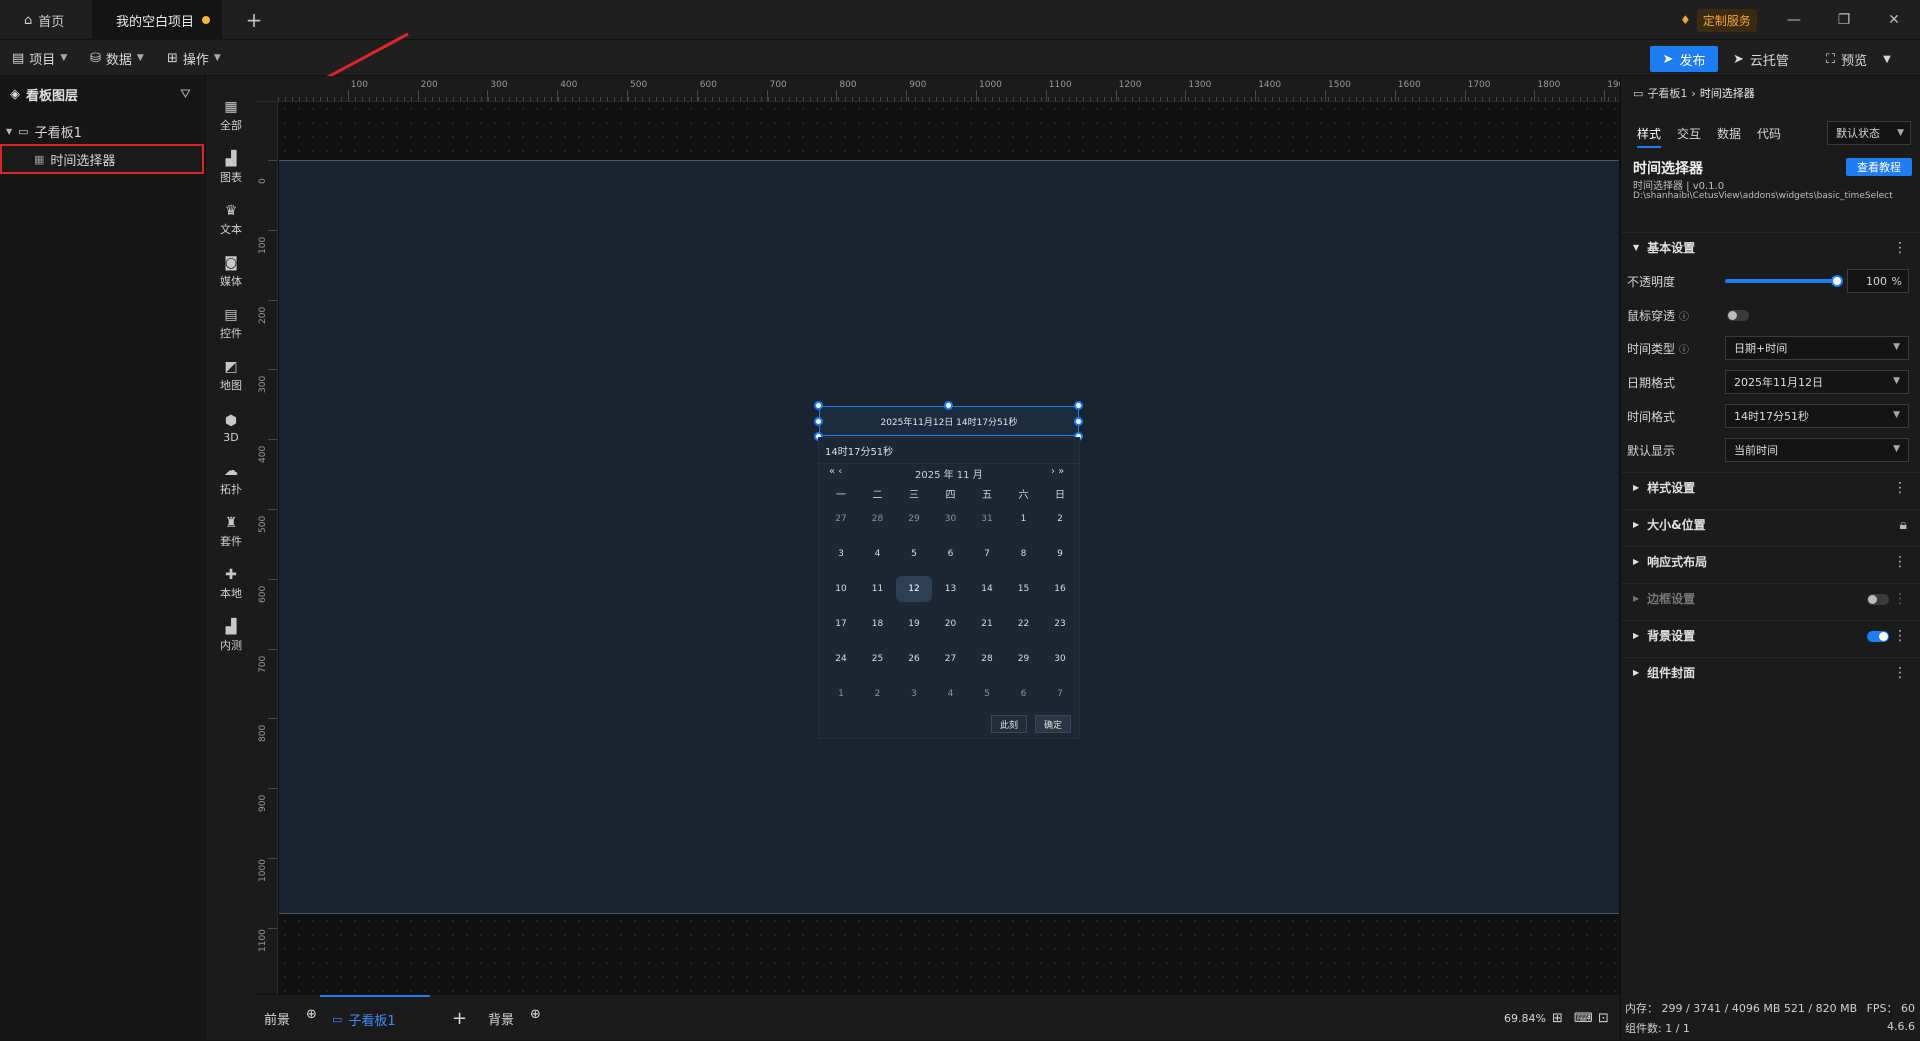 The image size is (1920, 1041). What do you see at coordinates (1817, 416) in the screenshot?
I see `time-format-select: 14时17分51秒 ▼` at bounding box center [1817, 416].